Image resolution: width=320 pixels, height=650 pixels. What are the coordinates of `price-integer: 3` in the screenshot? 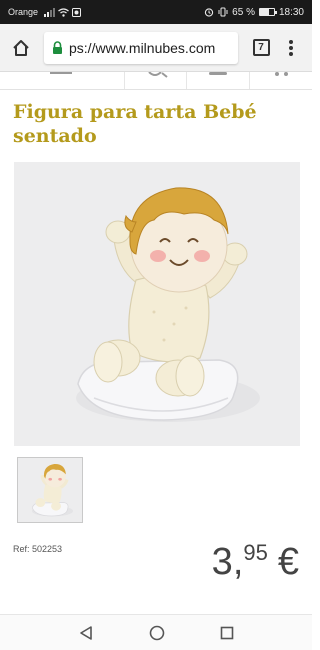 It's located at (222, 562).